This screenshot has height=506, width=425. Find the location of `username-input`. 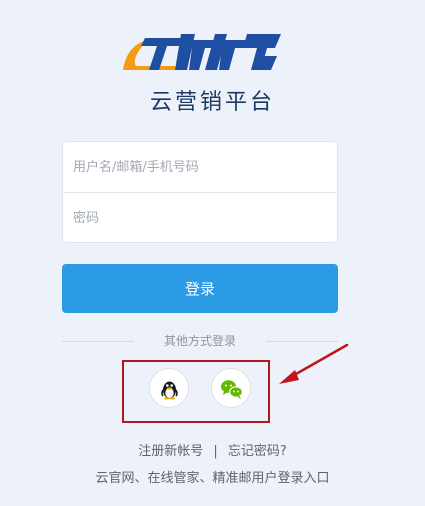

username-input is located at coordinates (200, 167).